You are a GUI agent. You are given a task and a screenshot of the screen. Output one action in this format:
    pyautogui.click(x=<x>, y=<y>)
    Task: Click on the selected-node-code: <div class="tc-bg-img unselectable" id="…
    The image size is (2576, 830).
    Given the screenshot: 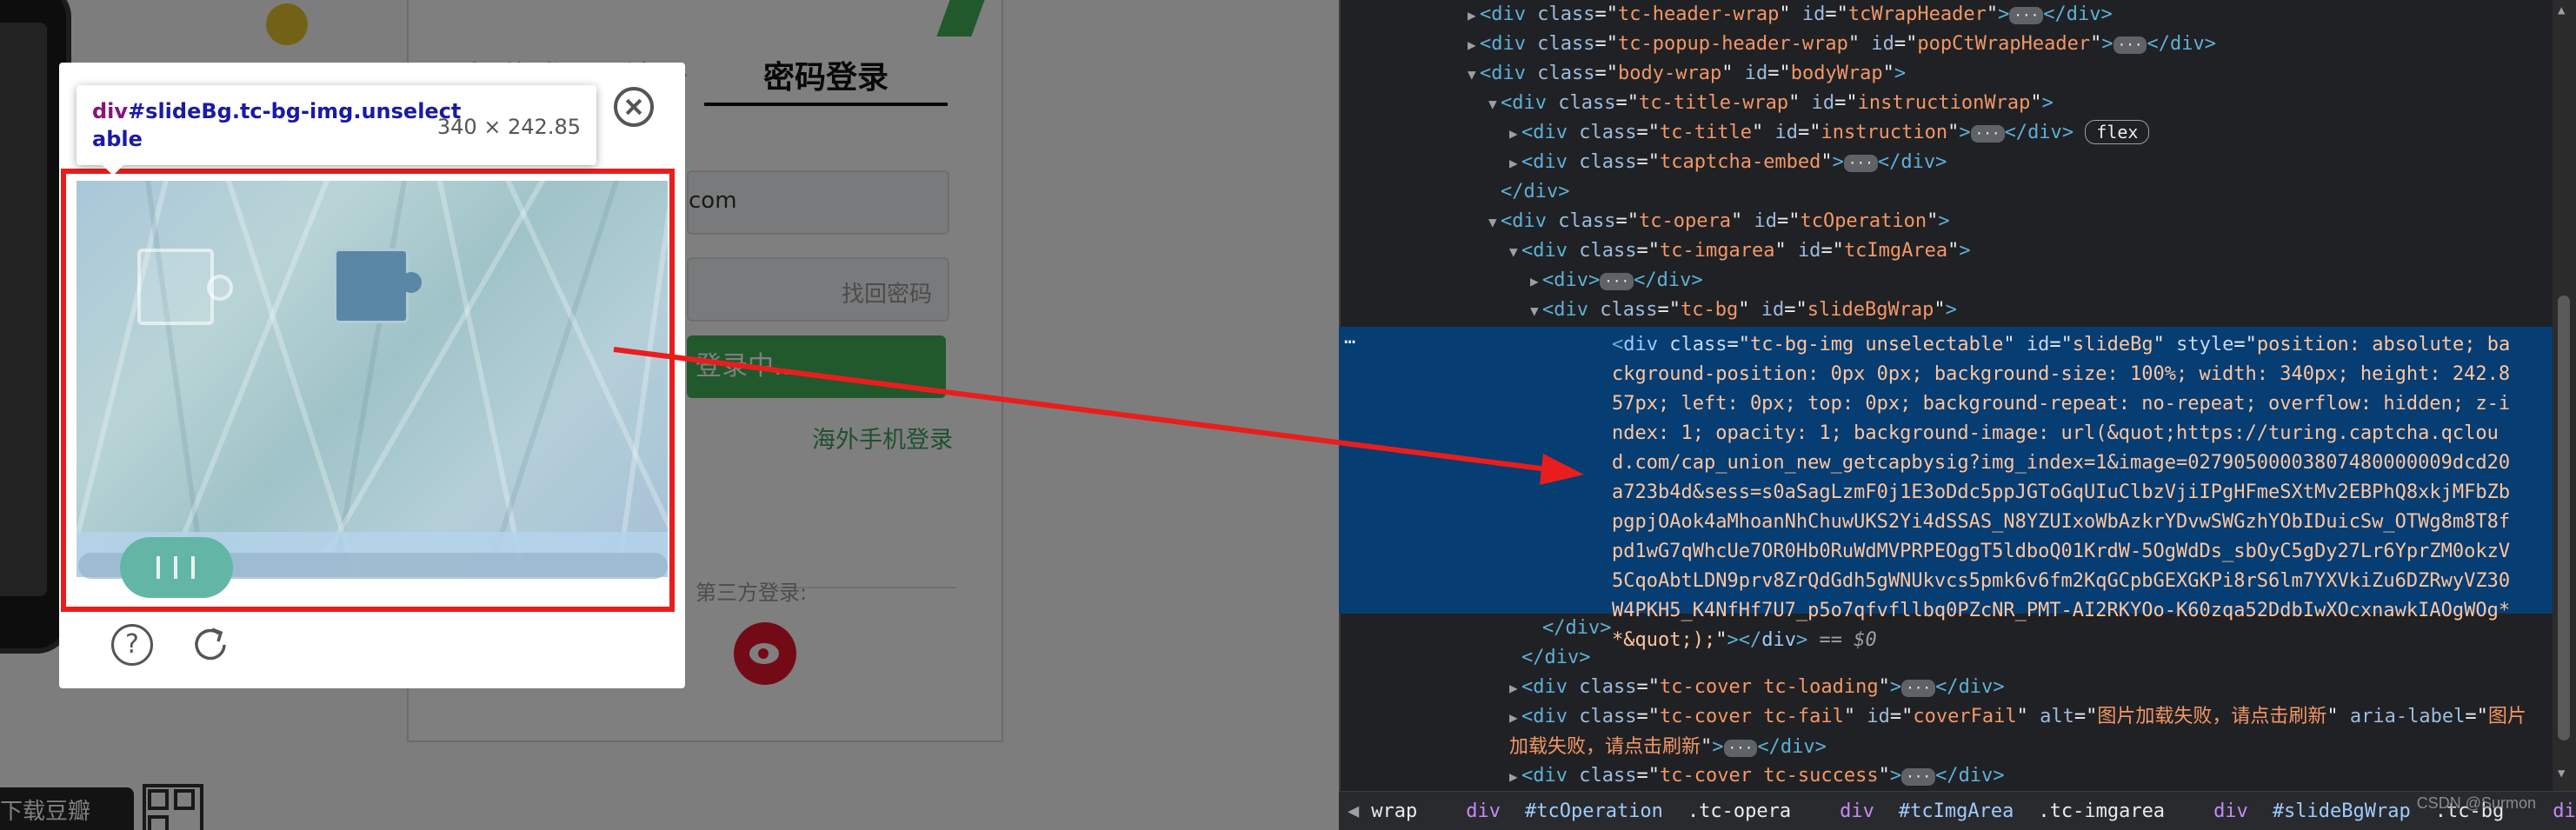 What is the action you would take?
    pyautogui.click(x=2066, y=493)
    